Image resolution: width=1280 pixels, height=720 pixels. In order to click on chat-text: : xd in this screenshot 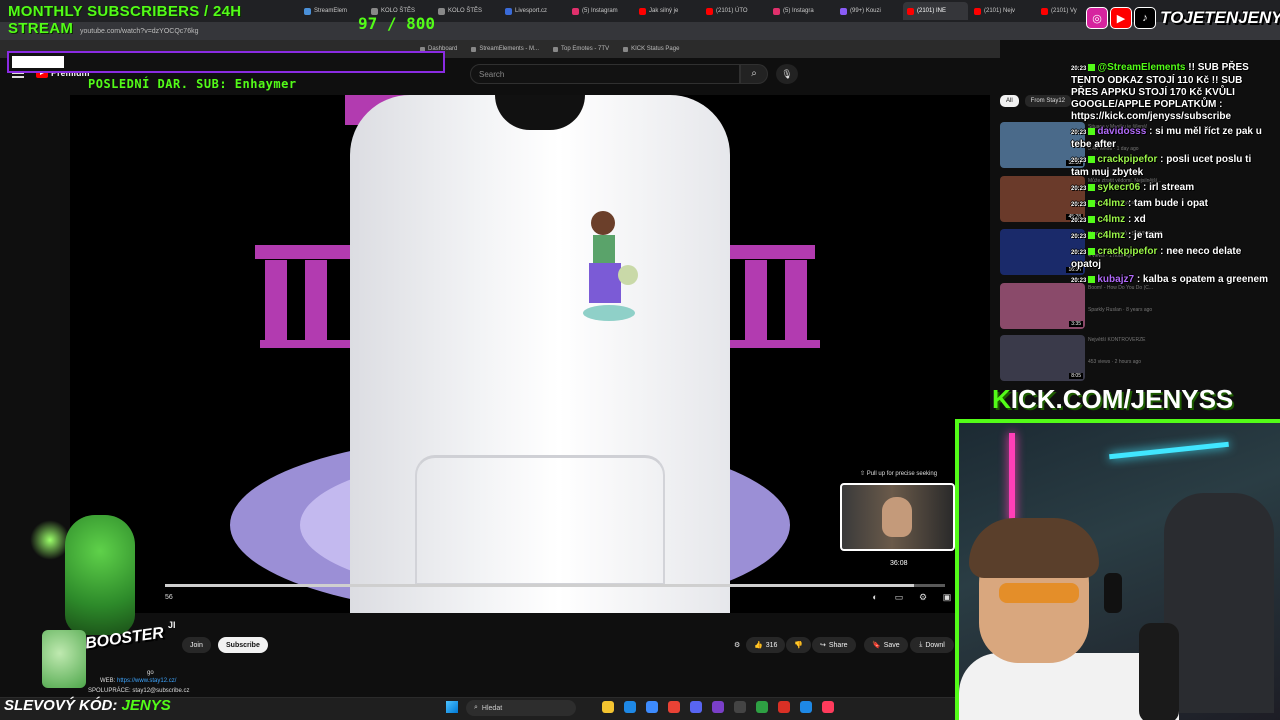, I will do `click(1136, 219)`.